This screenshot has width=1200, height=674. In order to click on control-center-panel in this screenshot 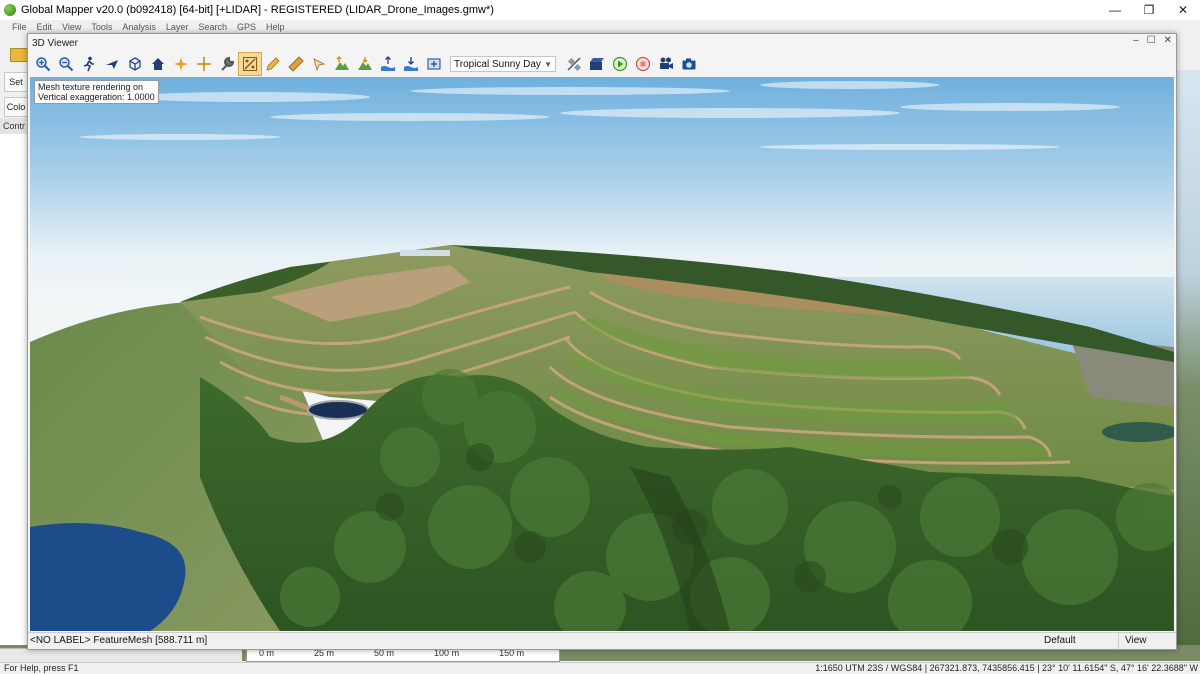, I will do `click(14, 383)`.